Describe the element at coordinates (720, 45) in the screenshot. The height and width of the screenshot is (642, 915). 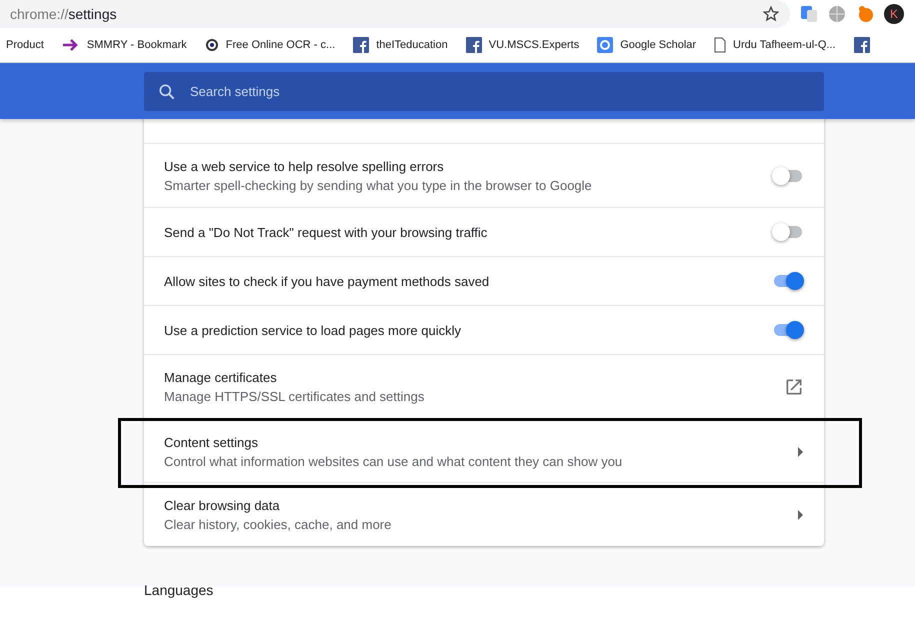
I see `page-icon` at that location.